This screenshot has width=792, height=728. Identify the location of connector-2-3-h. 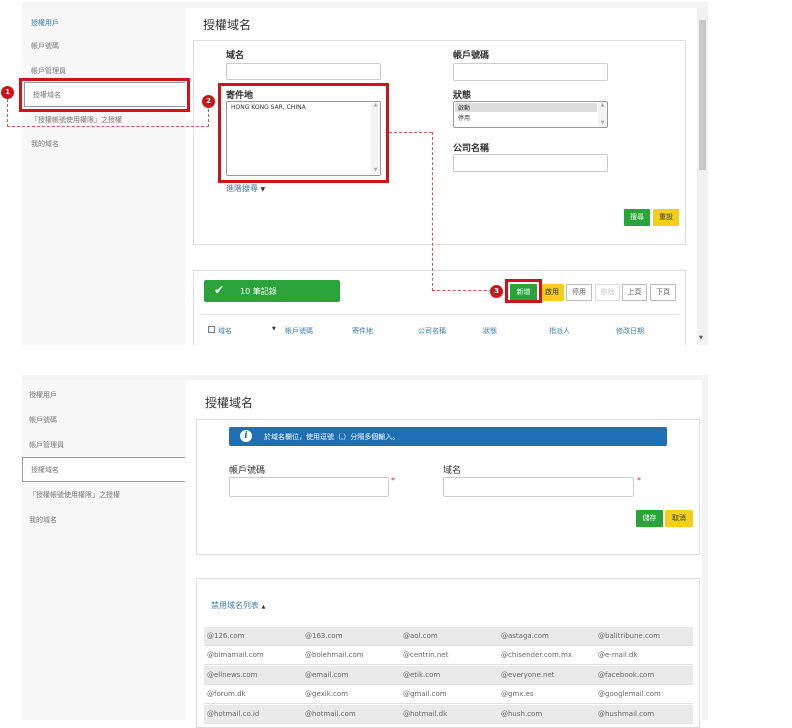
(410, 132).